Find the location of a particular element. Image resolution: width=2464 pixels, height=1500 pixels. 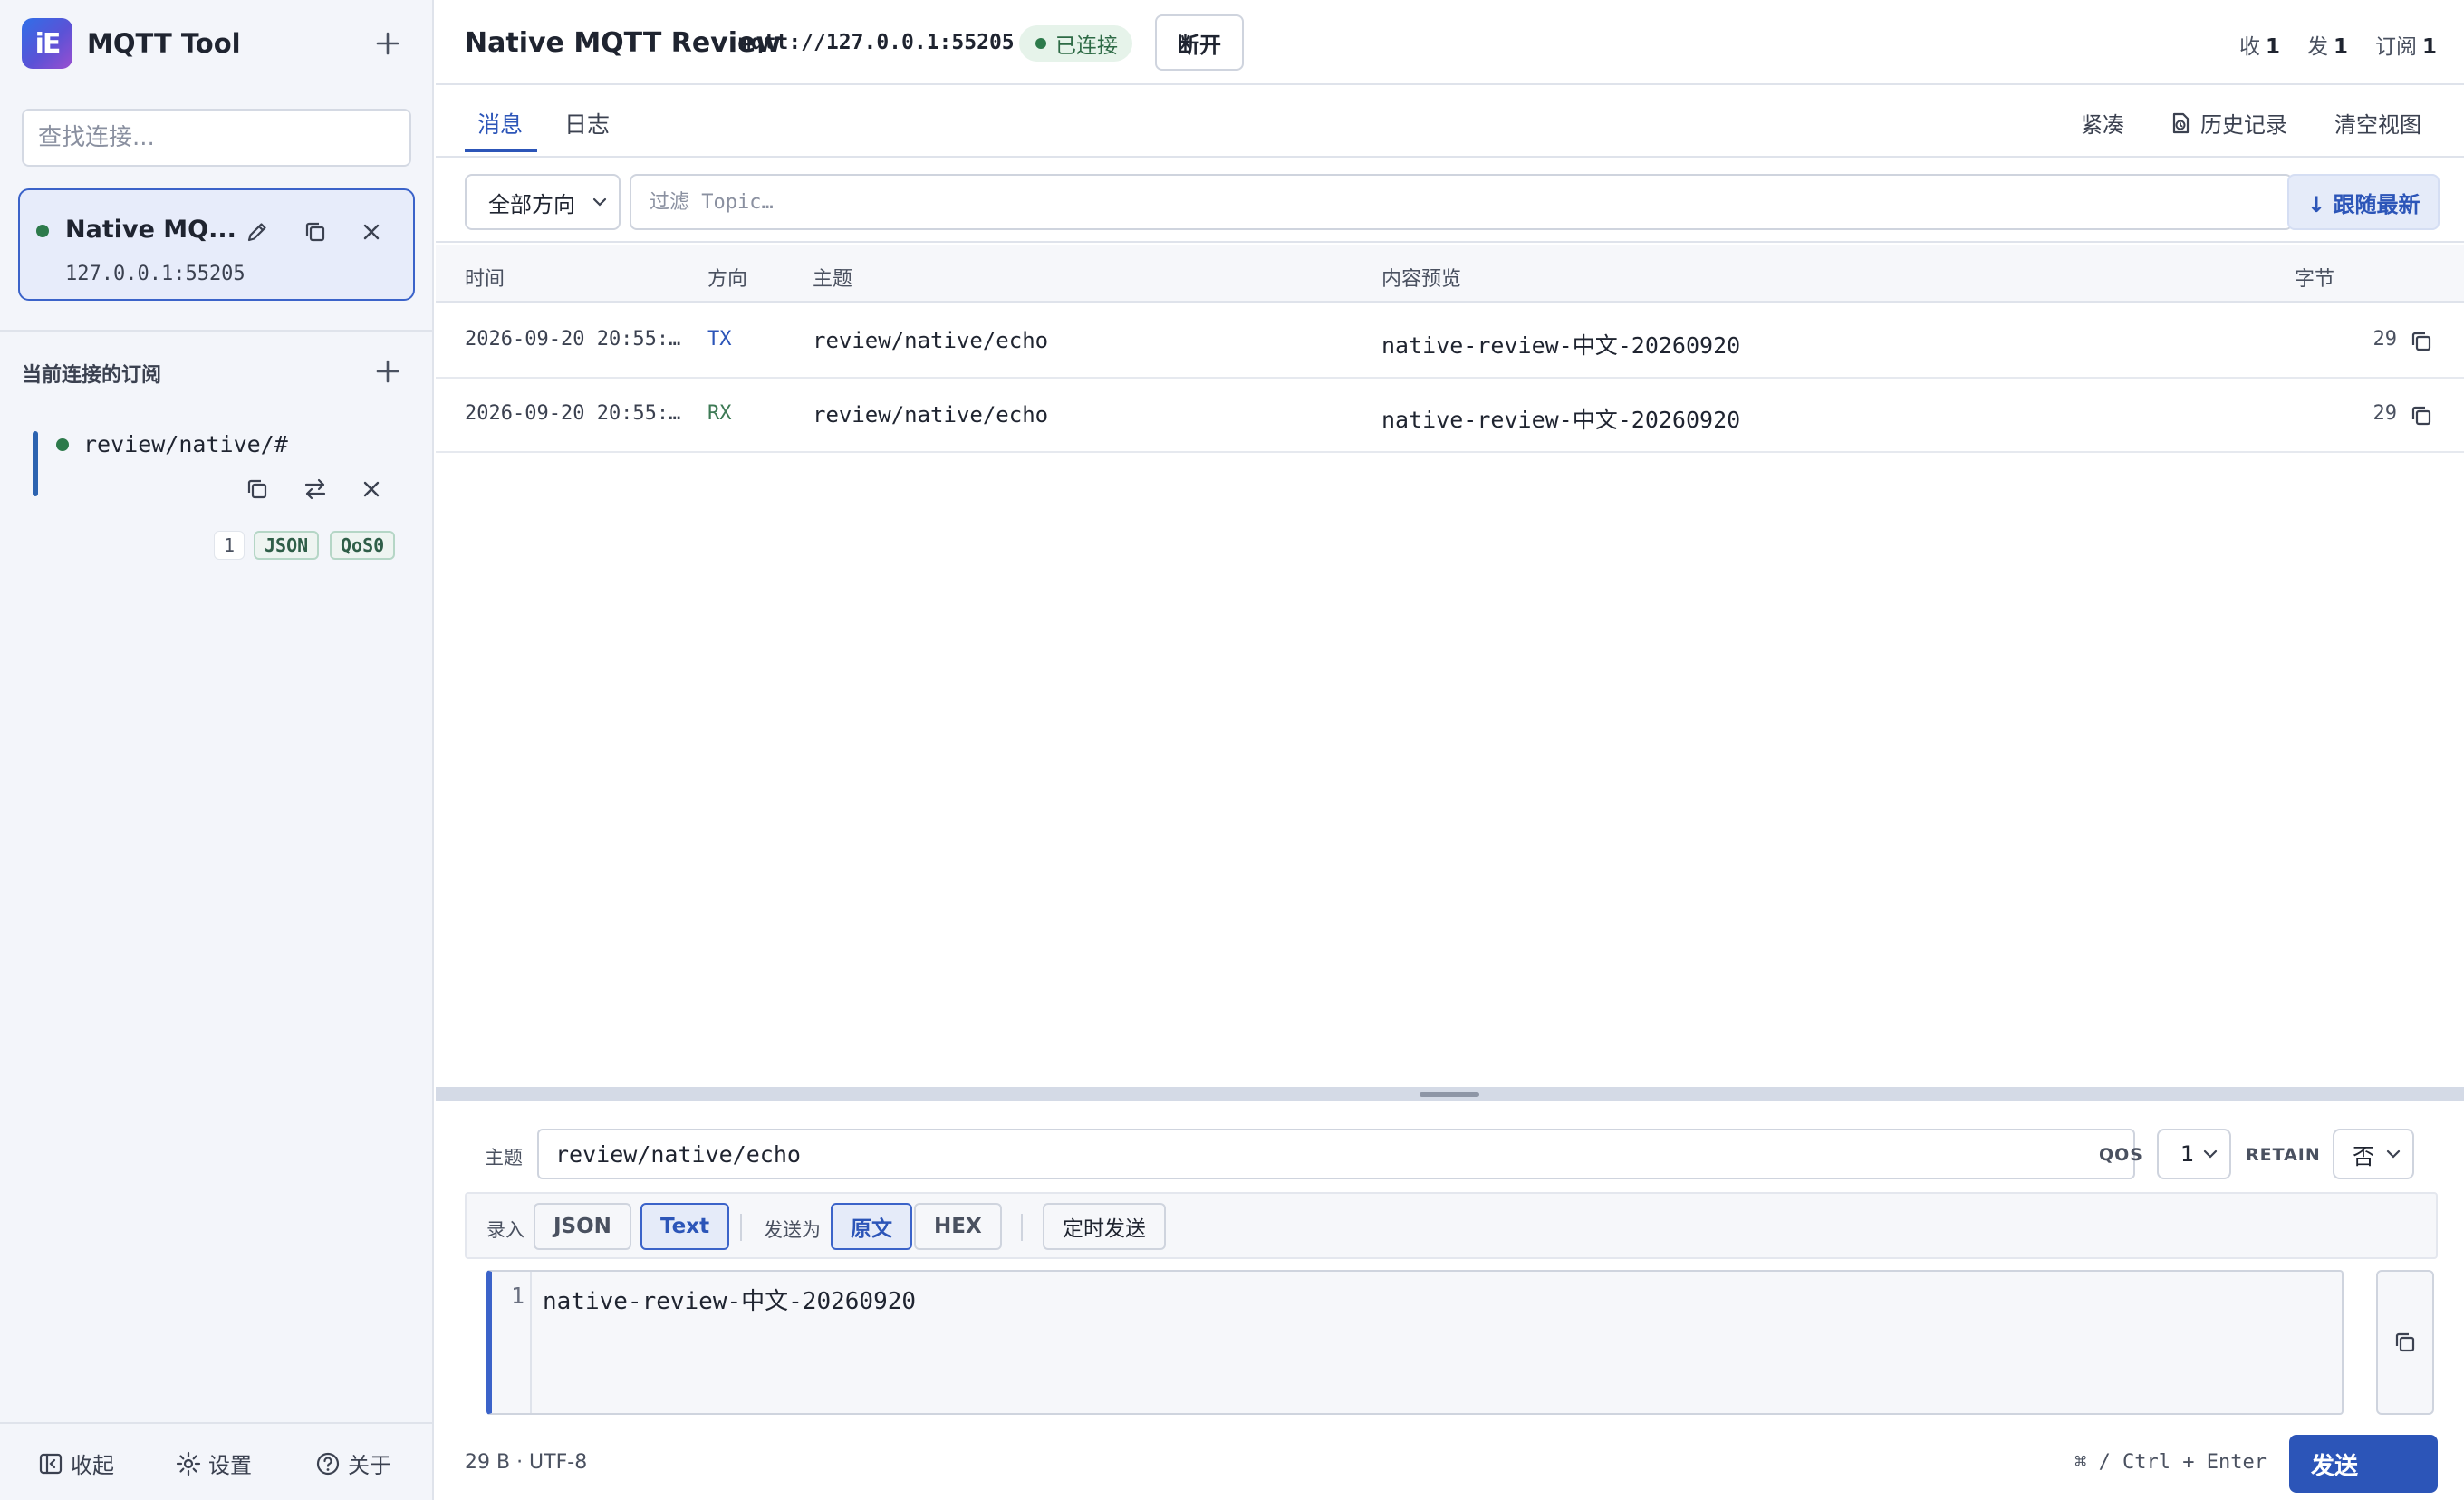

subscription-status-dot is located at coordinates (63, 445).